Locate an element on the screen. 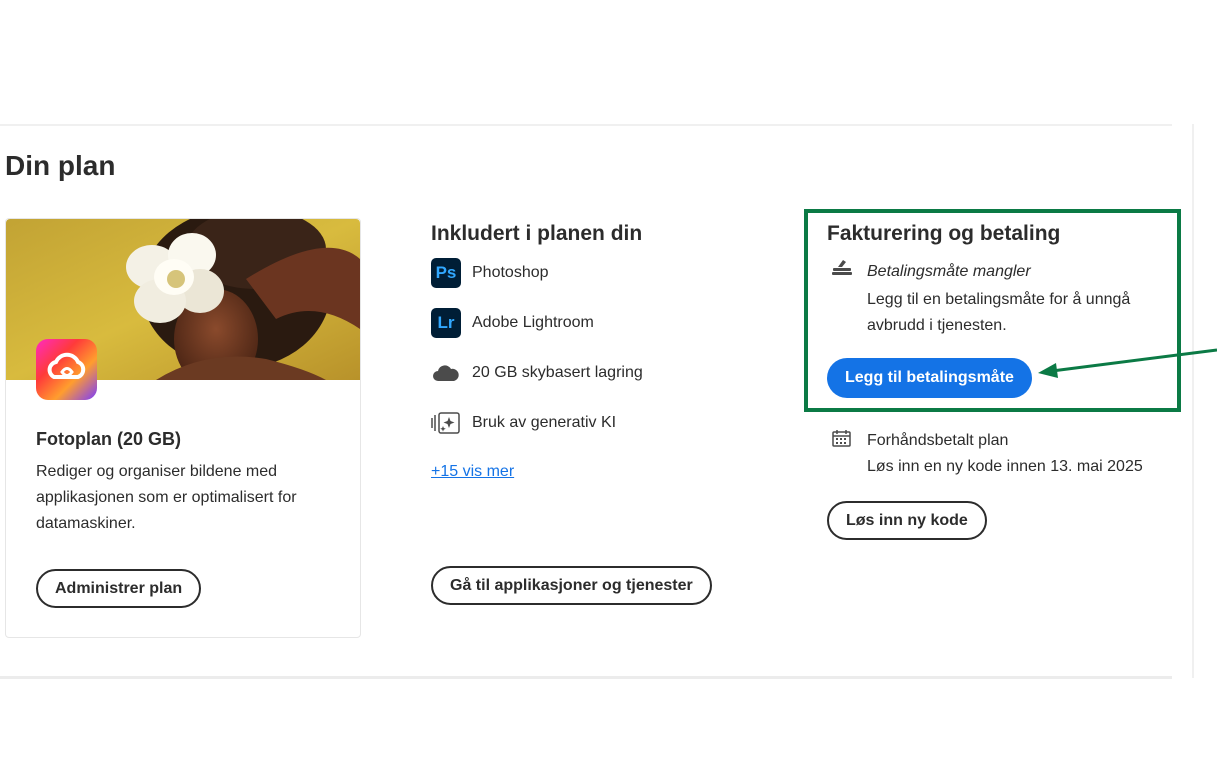  bottom-divider is located at coordinates (586, 677).